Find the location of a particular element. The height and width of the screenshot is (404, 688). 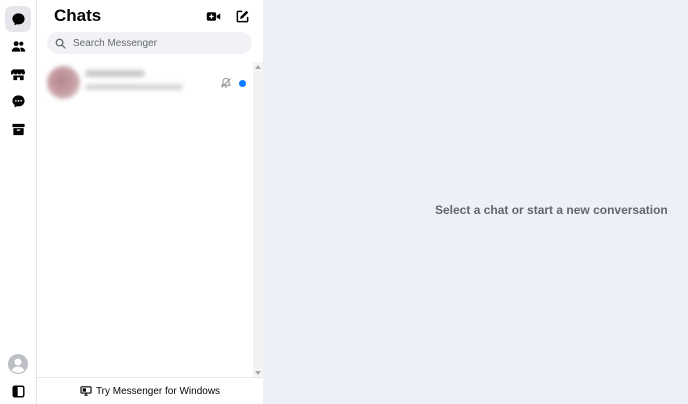

try-messenger-for-windows-link: Try Messenger for Windows is located at coordinates (150, 390).